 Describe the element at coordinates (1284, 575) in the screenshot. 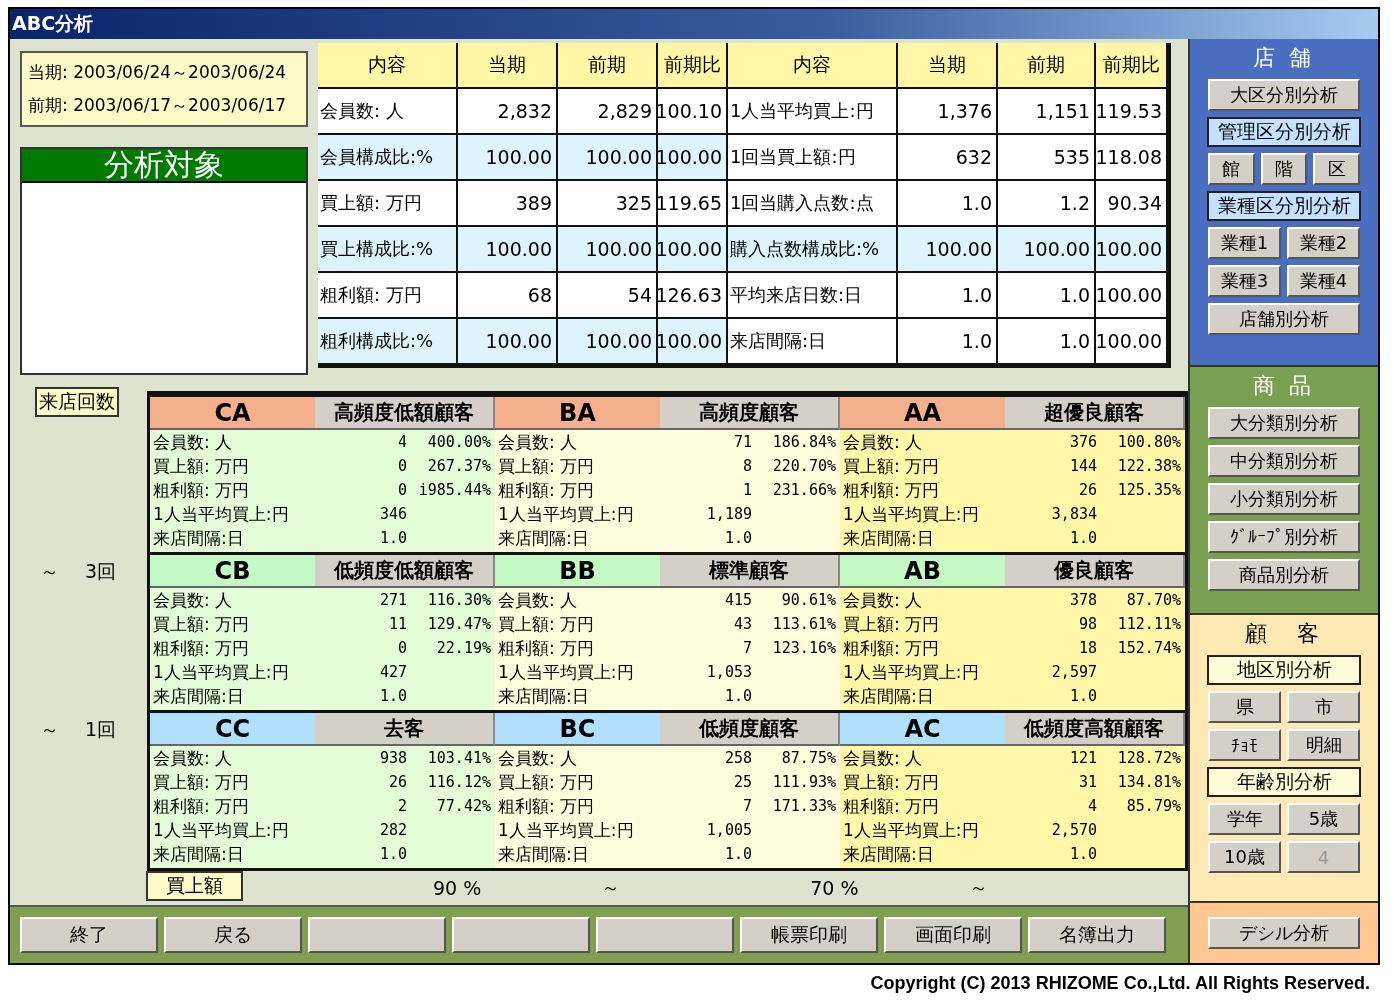

I see `analysis-button: 商品別分析` at that location.